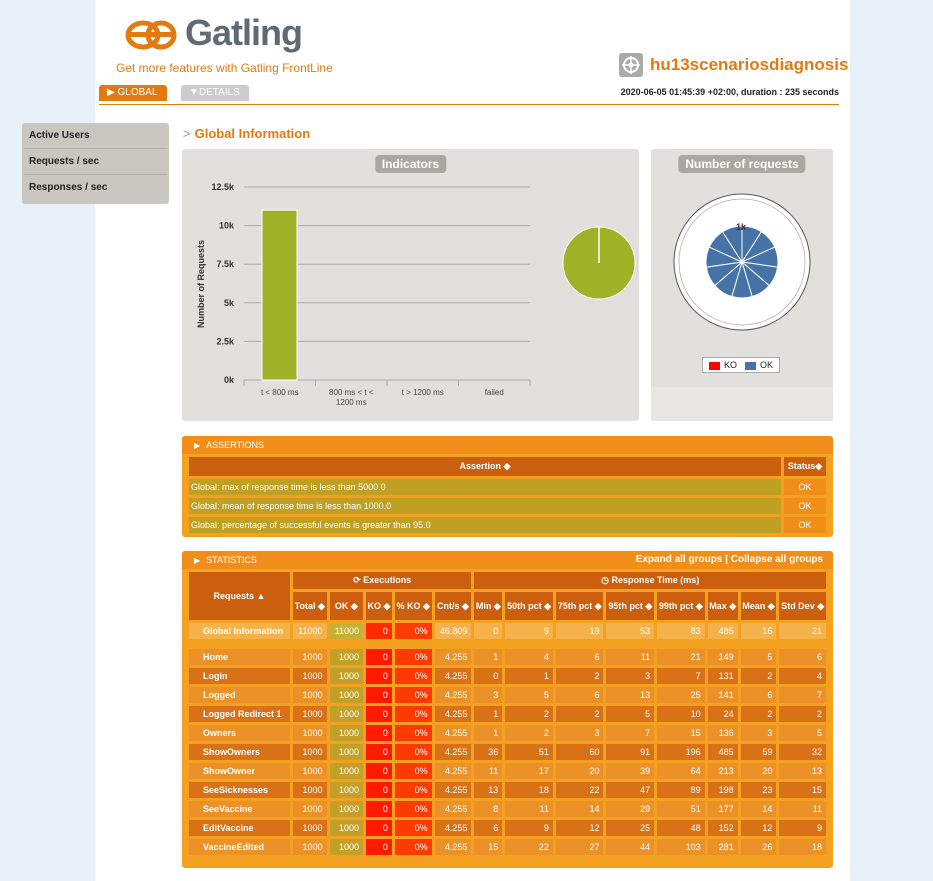 Image resolution: width=933 pixels, height=881 pixels. What do you see at coordinates (229, 380) in the screenshot?
I see `y-tick-label: 0k` at bounding box center [229, 380].